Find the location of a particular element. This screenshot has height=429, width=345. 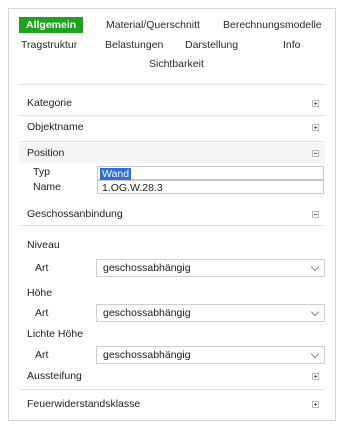

tab-darstellung: Darstellung is located at coordinates (211, 45).